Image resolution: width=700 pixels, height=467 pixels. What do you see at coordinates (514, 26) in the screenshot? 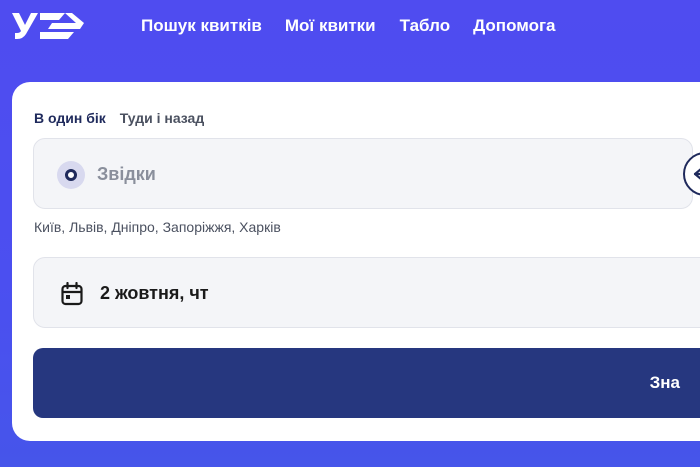
I see `nav-help: Допомога` at bounding box center [514, 26].